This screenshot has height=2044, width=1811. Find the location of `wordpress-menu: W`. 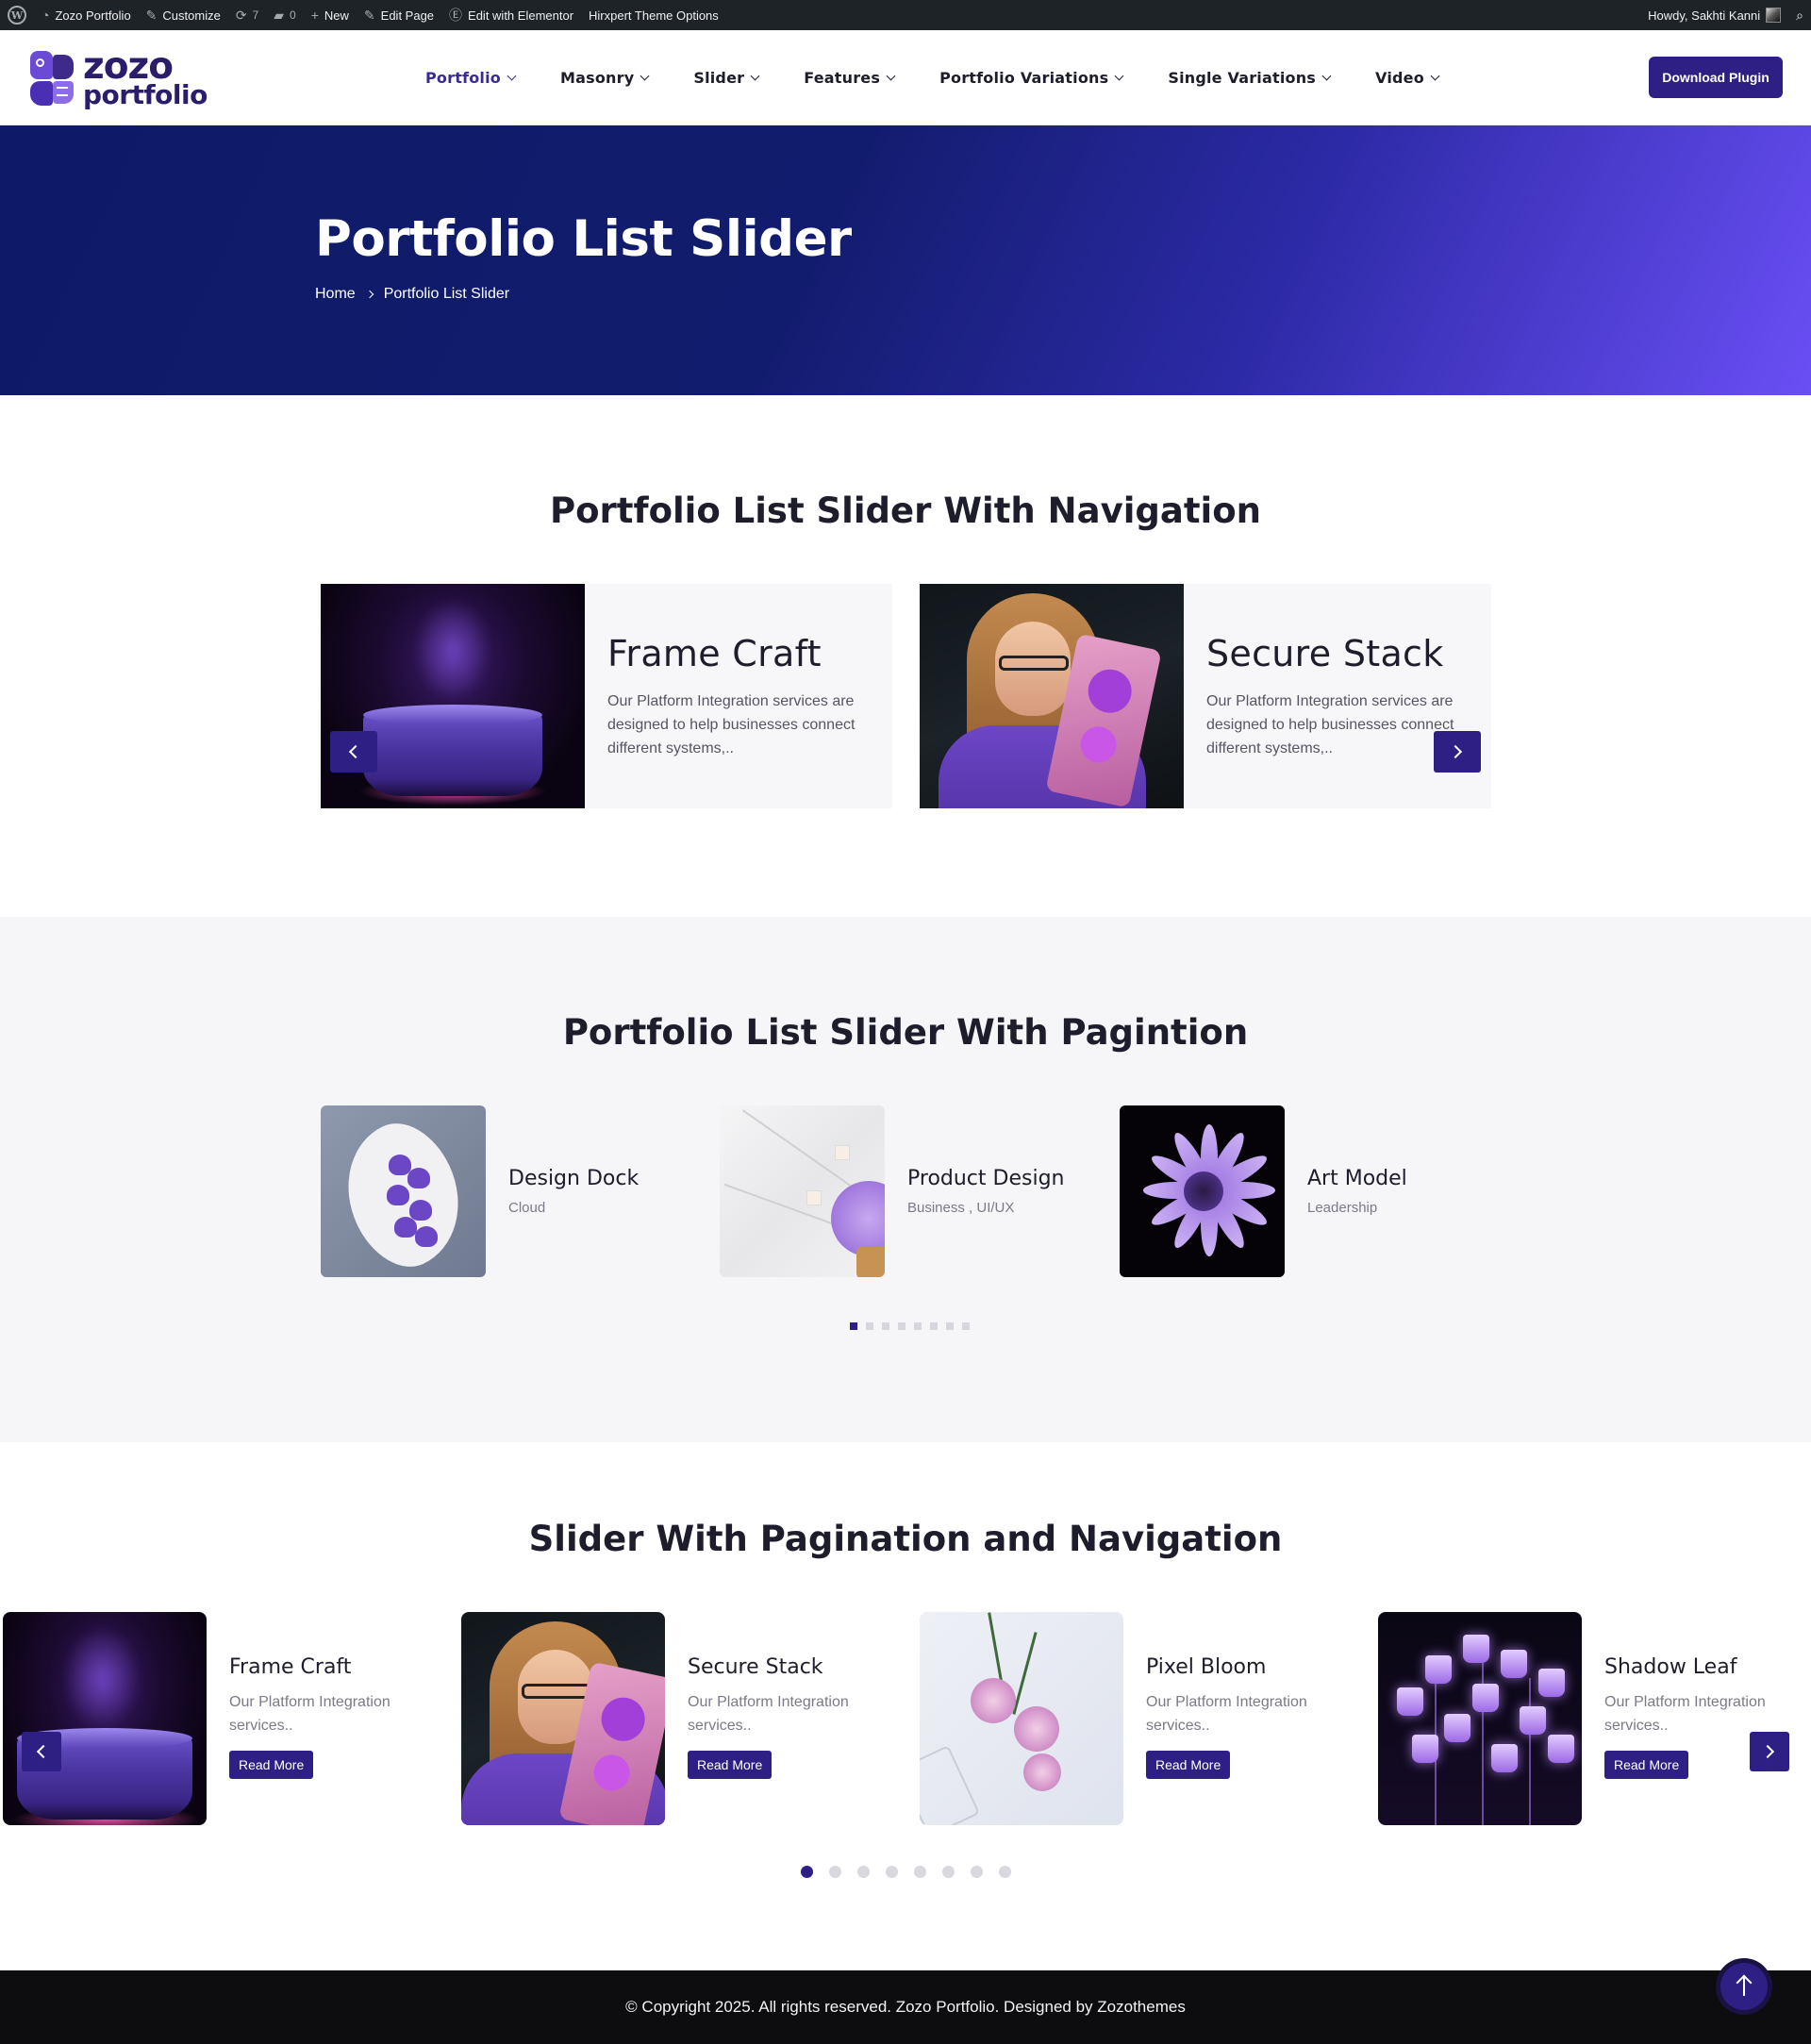

wordpress-menu: W is located at coordinates (17, 15).